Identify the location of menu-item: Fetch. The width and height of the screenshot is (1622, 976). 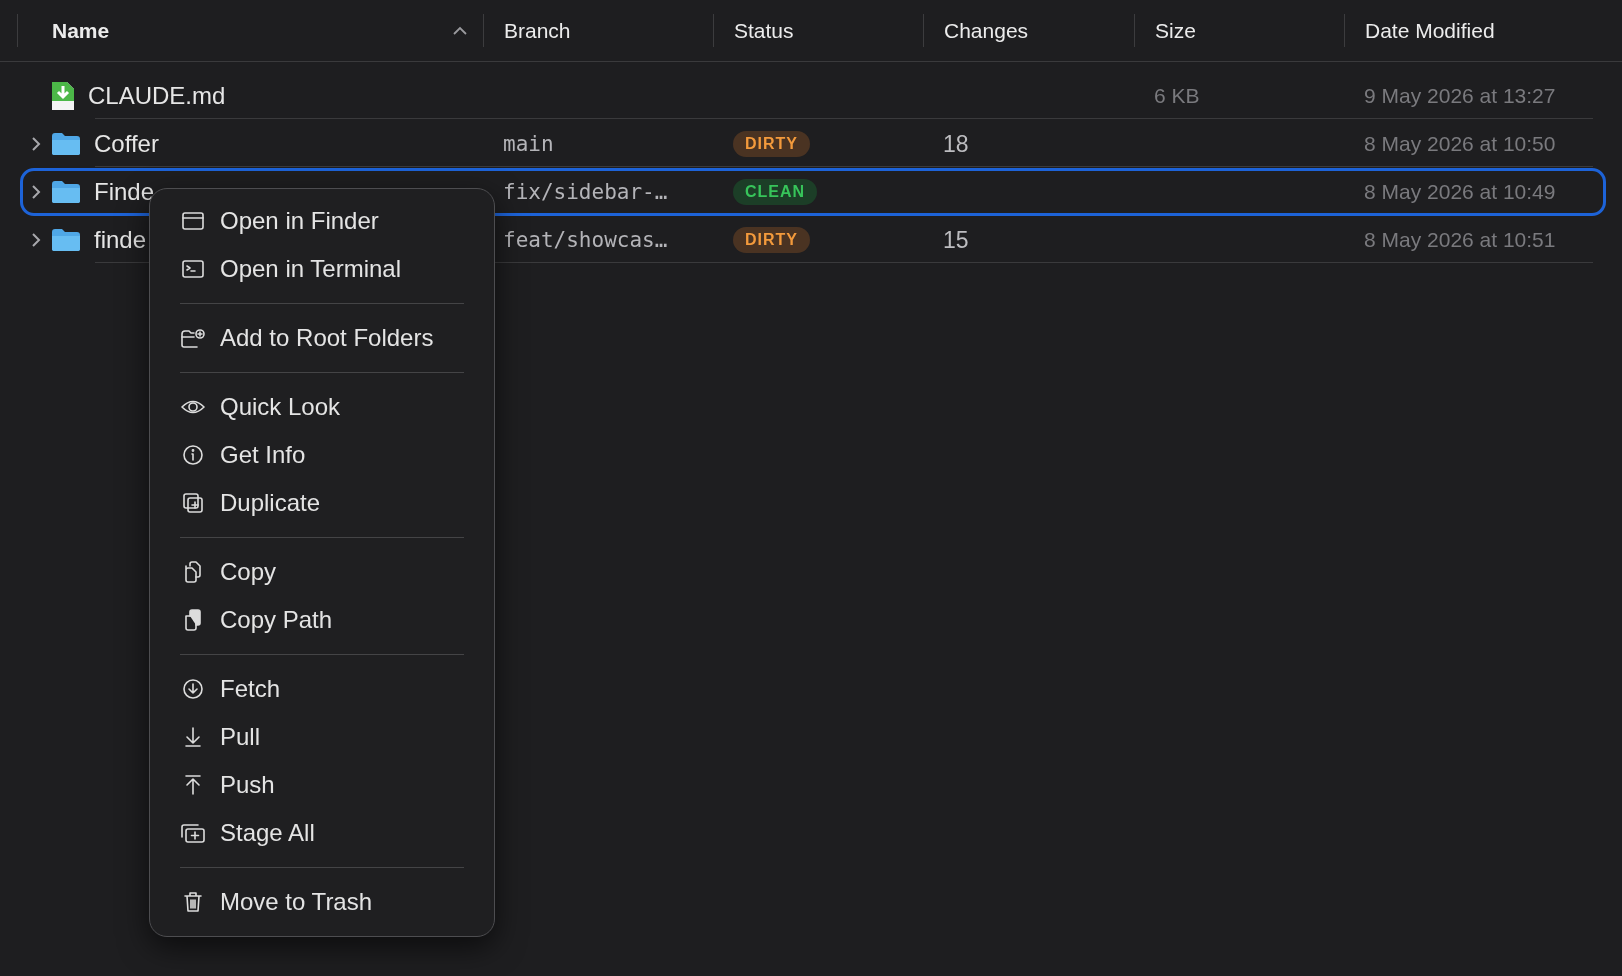
(322, 689).